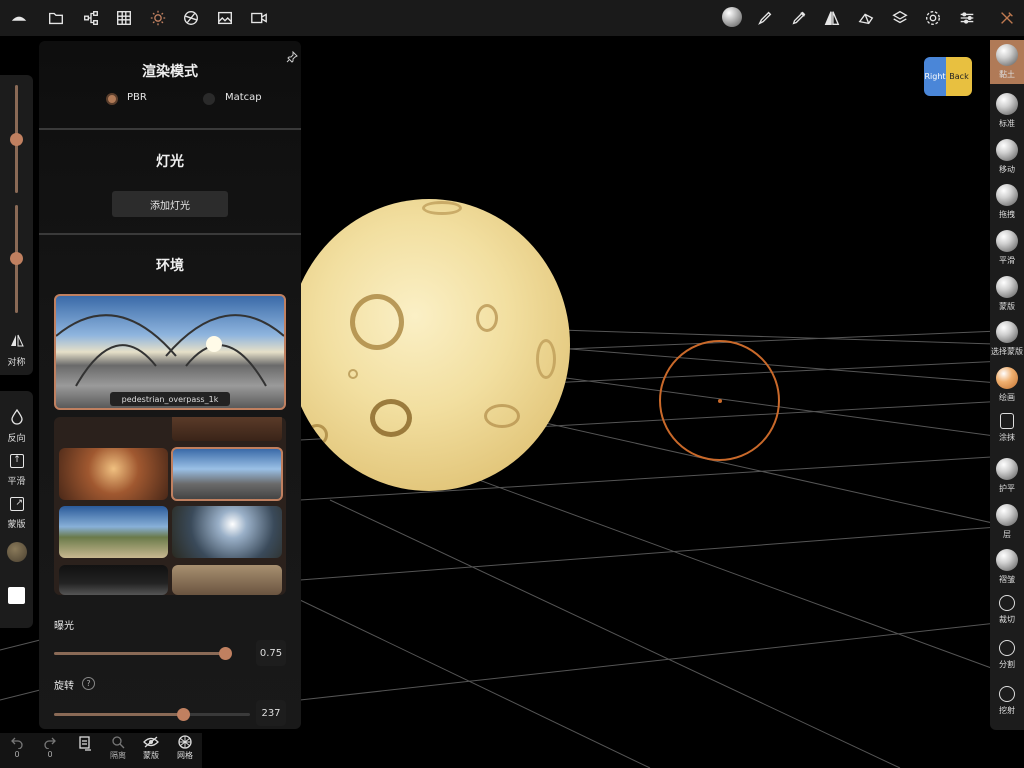  Describe the element at coordinates (137, 97) in the screenshot. I see `pbr-label: PBR` at that location.